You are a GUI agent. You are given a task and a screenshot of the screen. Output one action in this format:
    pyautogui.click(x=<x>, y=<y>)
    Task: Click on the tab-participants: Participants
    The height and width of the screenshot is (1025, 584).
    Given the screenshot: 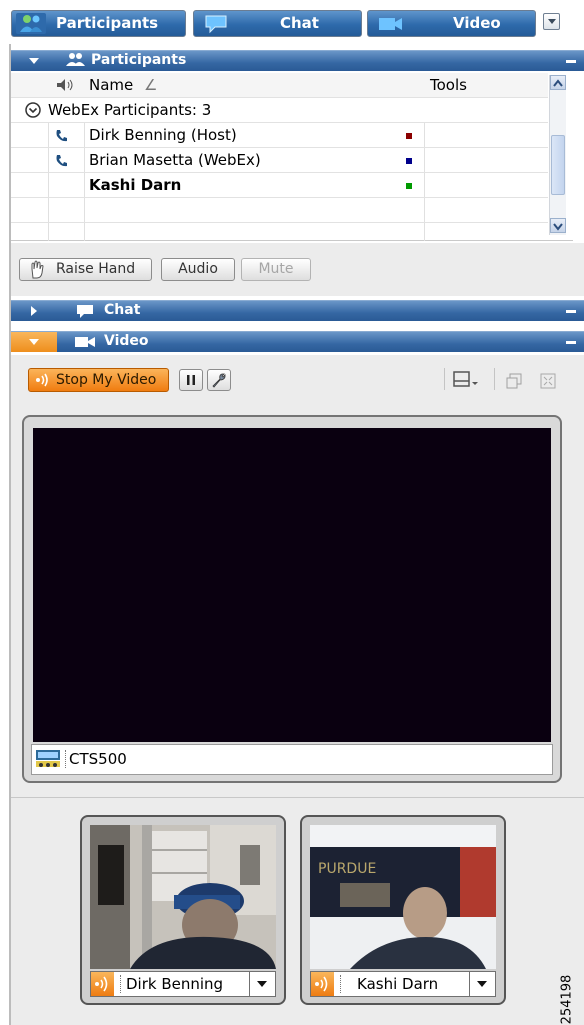 What is the action you would take?
    pyautogui.click(x=98, y=23)
    